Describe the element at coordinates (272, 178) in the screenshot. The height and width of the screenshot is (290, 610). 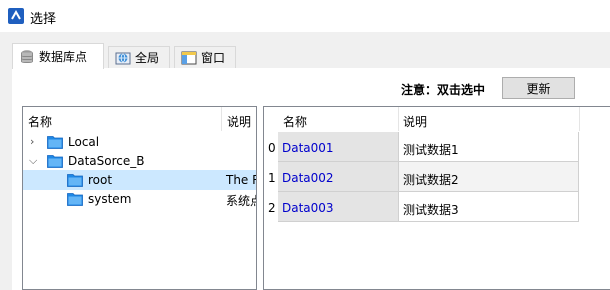
I see `row-index: 1` at that location.